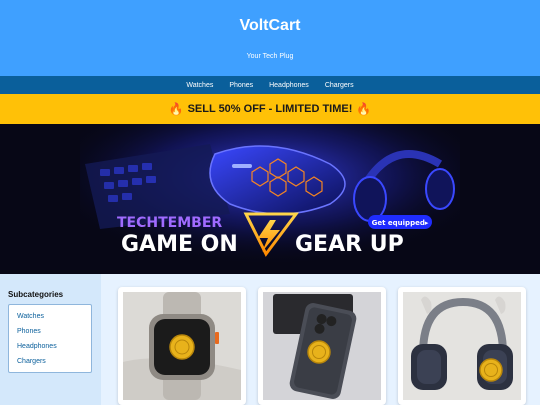 This screenshot has height=405, width=540. I want to click on promo-banner: 🔥 SELL 50% OFF - LIMITED TIME! 🔥, so click(270, 109).